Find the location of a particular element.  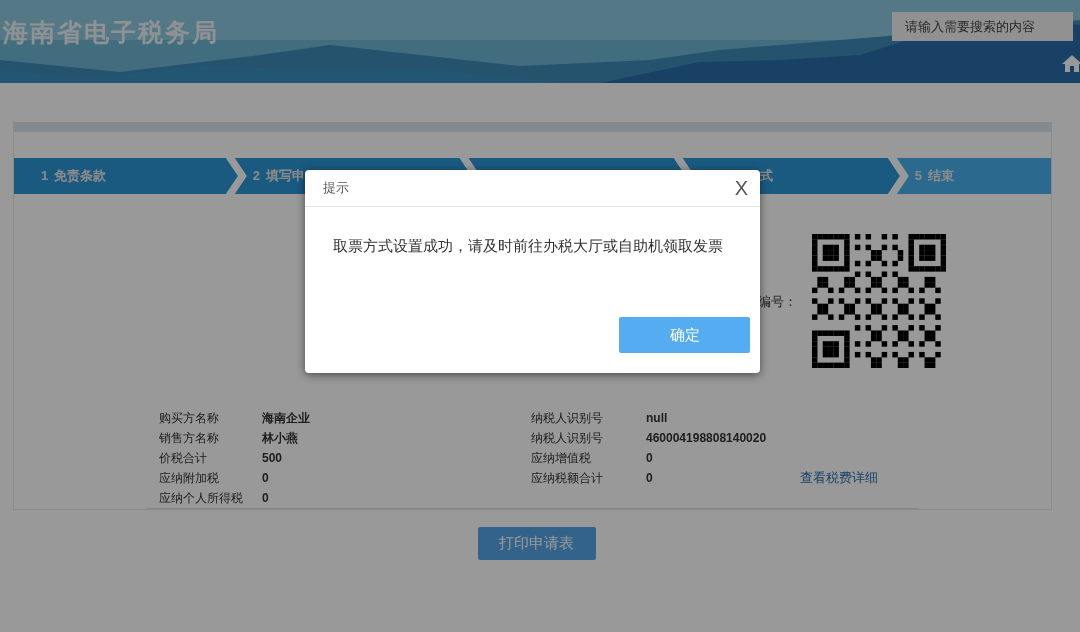

field-label: 应纳增值税 is located at coordinates (561, 458).